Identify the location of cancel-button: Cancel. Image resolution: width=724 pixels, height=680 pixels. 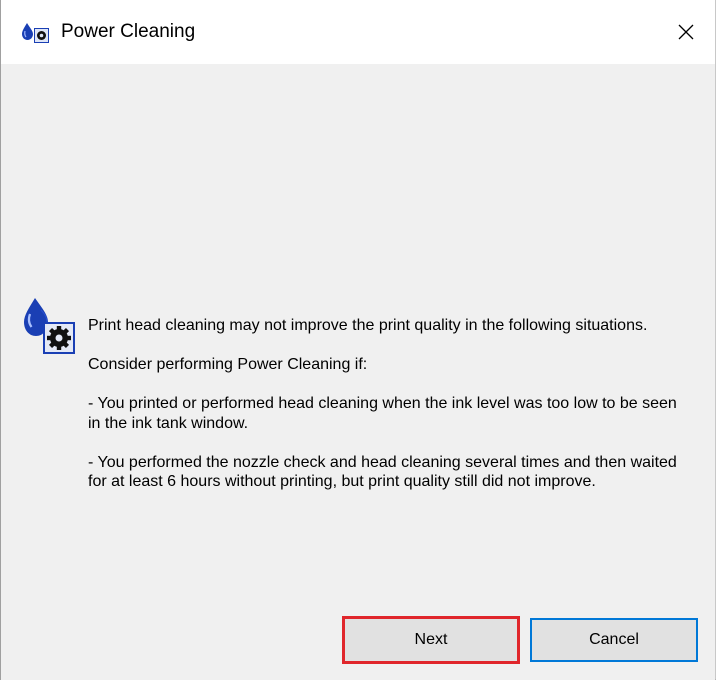
(614, 640).